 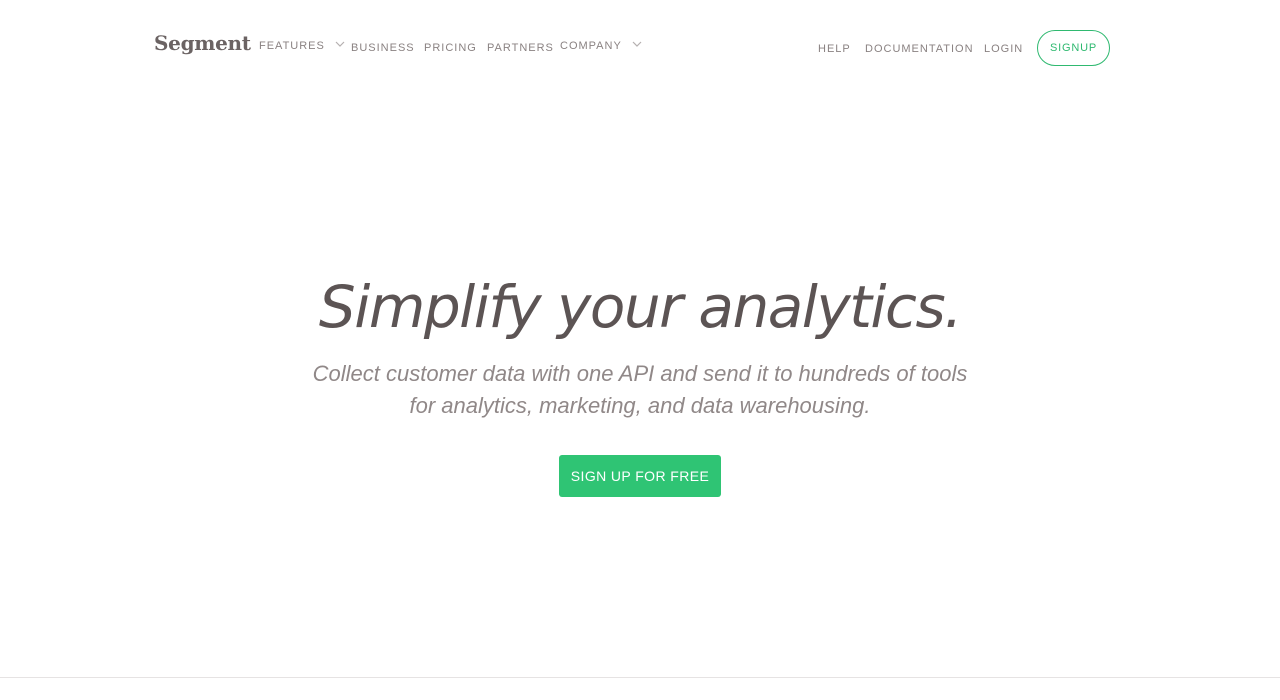 What do you see at coordinates (202, 43) in the screenshot?
I see `segment-logo: Segment` at bounding box center [202, 43].